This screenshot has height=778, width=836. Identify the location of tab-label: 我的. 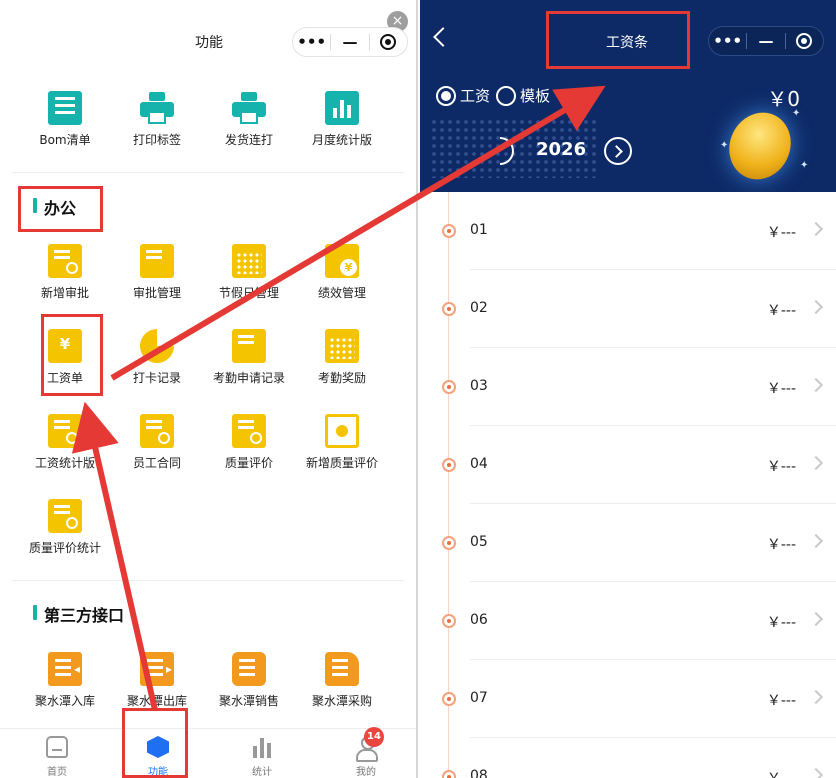
(366, 772).